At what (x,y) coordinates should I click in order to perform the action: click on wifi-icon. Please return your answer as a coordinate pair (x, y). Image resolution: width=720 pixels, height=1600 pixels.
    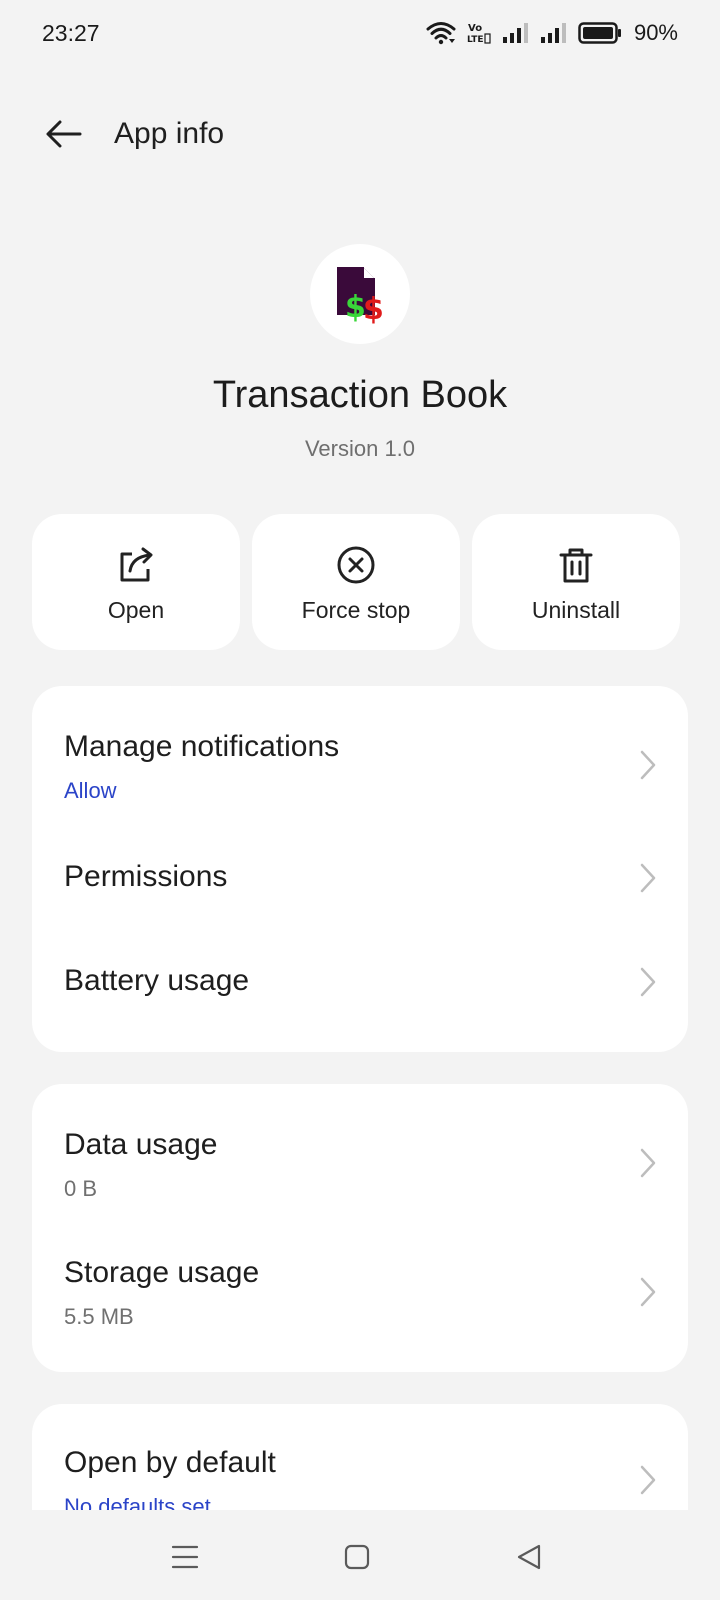
    Looking at the image, I should click on (441, 33).